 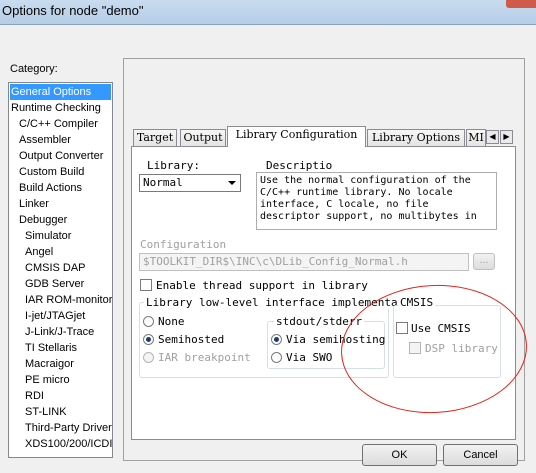 What do you see at coordinates (55, 268) in the screenshot?
I see `category-item: CMSIS DAP` at bounding box center [55, 268].